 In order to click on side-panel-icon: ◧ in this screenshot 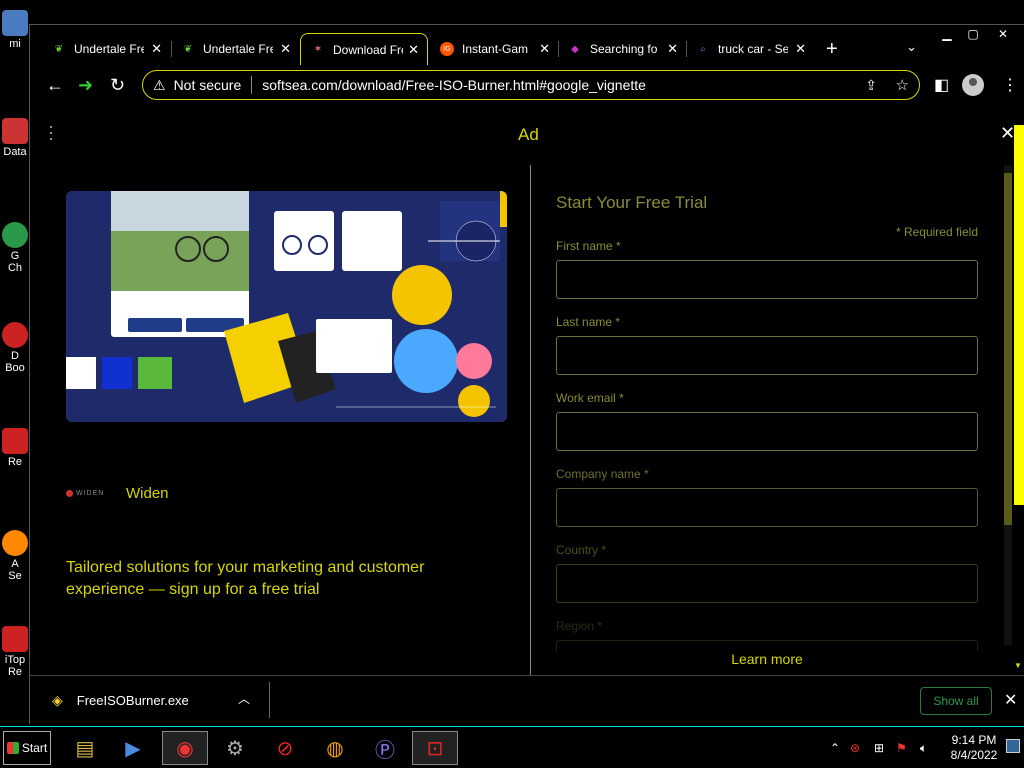, I will do `click(941, 85)`.